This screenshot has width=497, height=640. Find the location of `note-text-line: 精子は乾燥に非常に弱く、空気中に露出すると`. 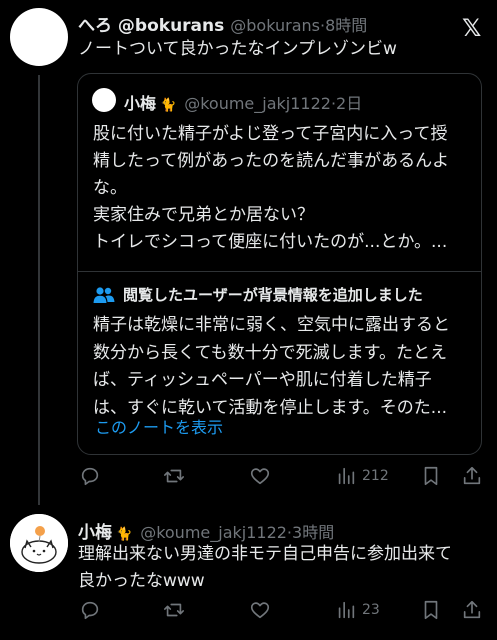

note-text-line: 精子は乾燥に非常に弱く、空気中に露出すると is located at coordinates (271, 325).